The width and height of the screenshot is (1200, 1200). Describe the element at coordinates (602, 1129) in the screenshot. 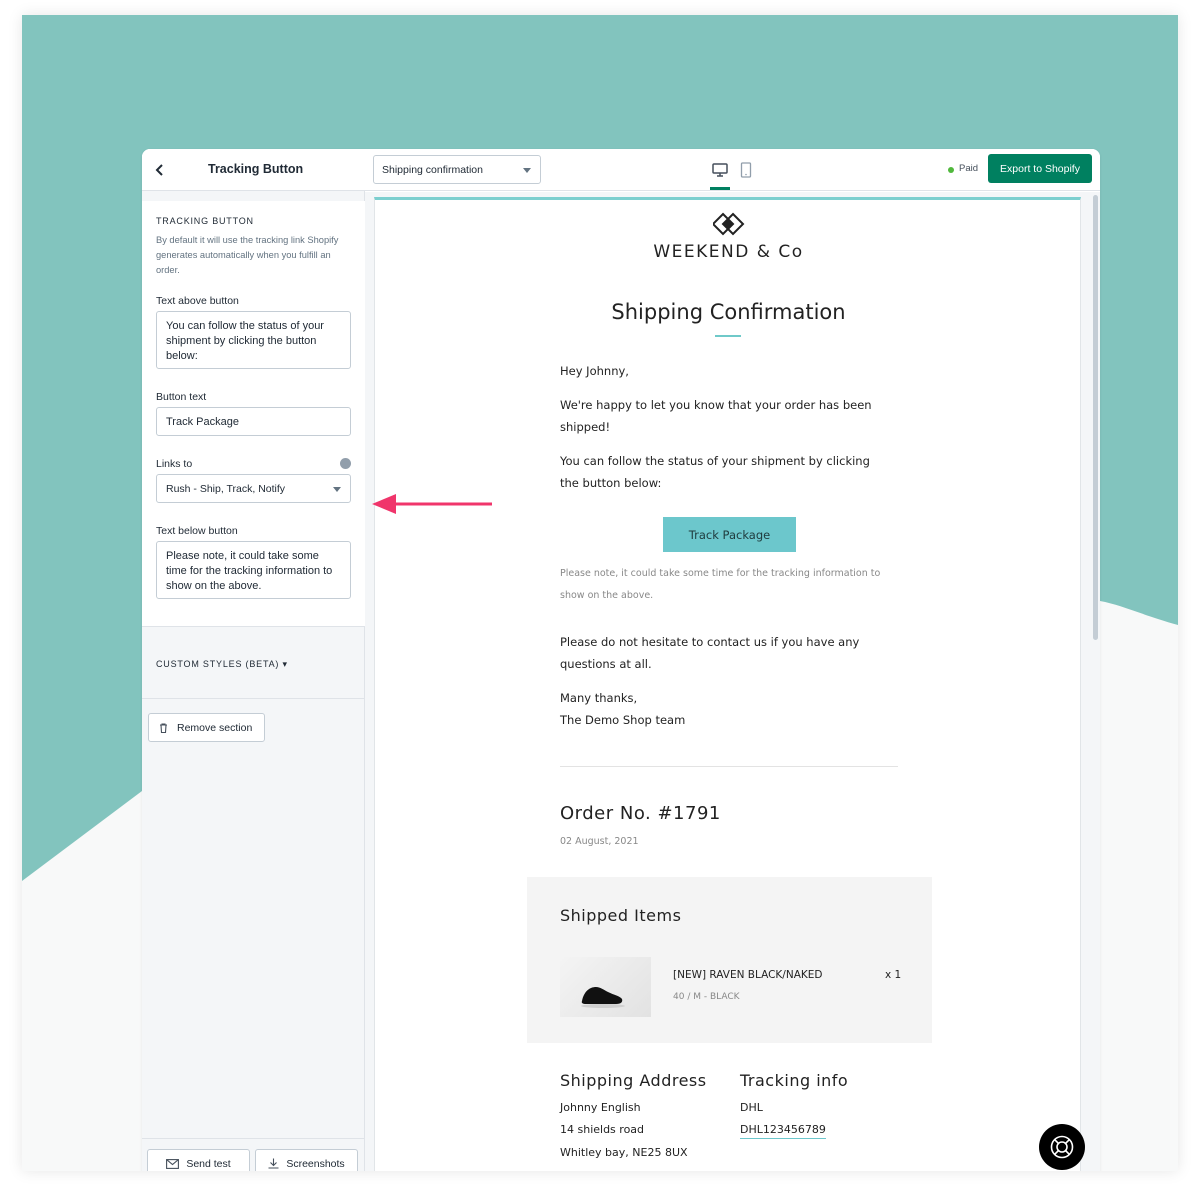

I see `address-line: 14 shields road` at that location.